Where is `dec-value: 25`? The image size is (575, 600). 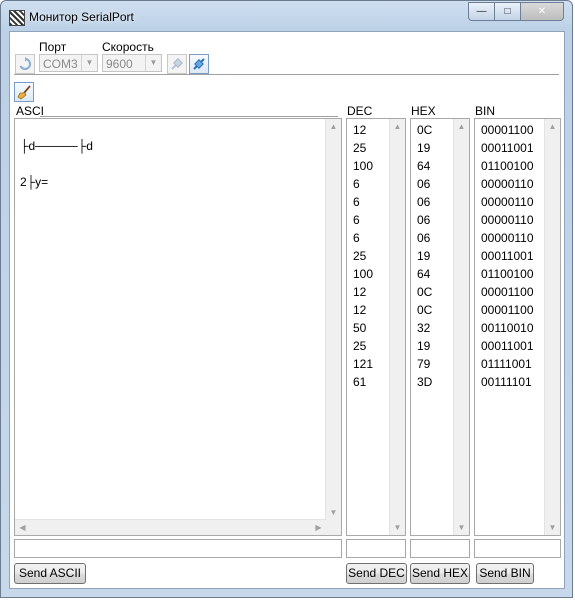 dec-value: 25 is located at coordinates (360, 256).